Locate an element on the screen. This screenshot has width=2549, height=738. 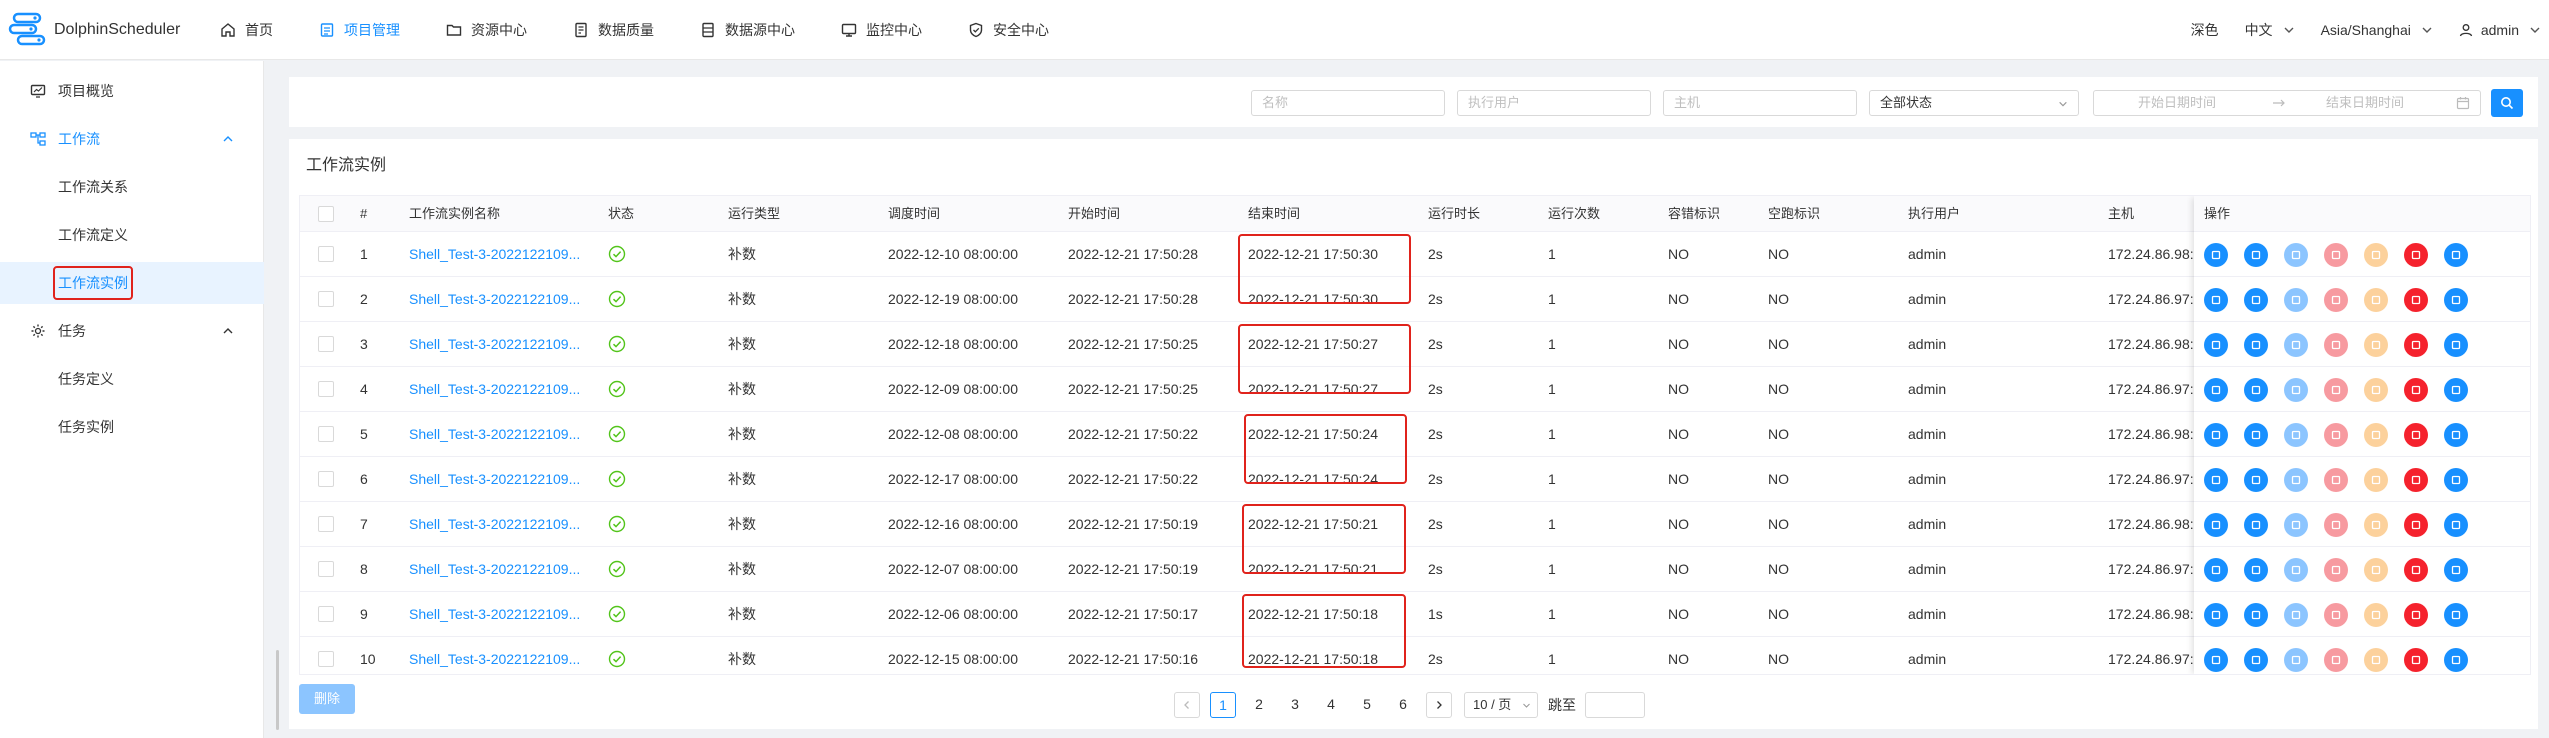
page-3: 3 is located at coordinates (1295, 705).